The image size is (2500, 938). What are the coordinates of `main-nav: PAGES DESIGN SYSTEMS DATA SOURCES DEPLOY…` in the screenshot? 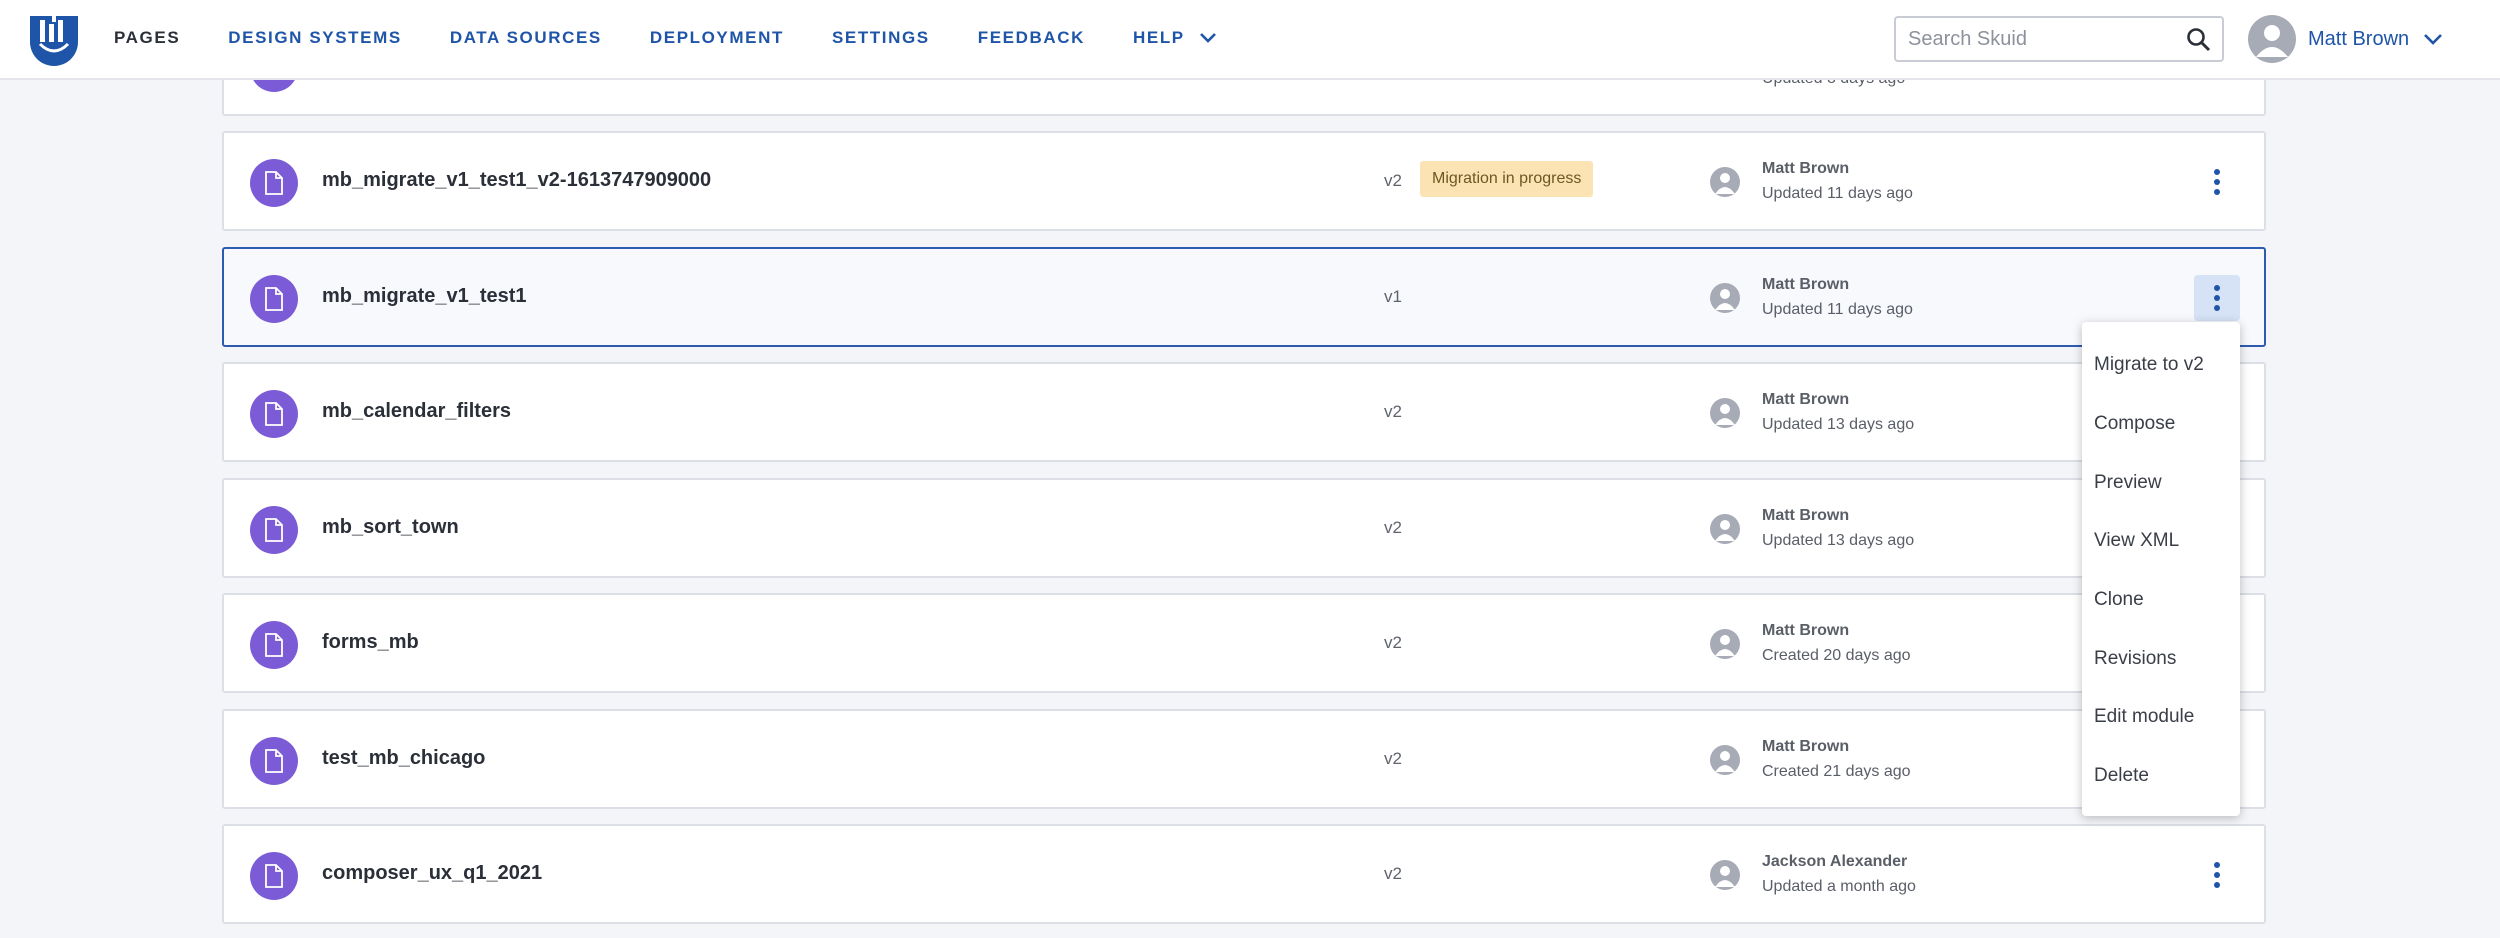 It's located at (689, 38).